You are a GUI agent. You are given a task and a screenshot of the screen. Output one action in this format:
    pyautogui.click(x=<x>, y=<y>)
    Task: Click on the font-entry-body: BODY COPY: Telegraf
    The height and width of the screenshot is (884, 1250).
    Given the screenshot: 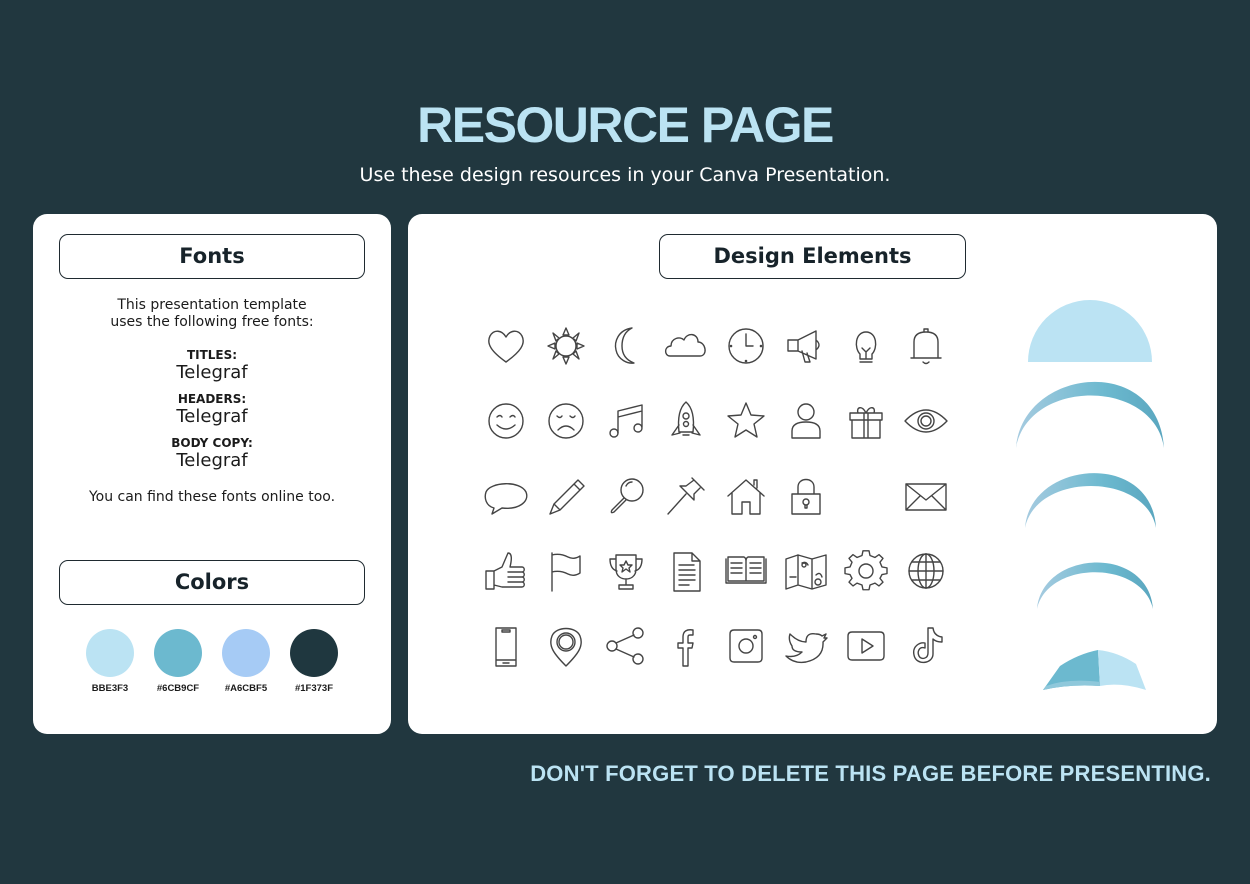 What is the action you would take?
    pyautogui.click(x=212, y=454)
    